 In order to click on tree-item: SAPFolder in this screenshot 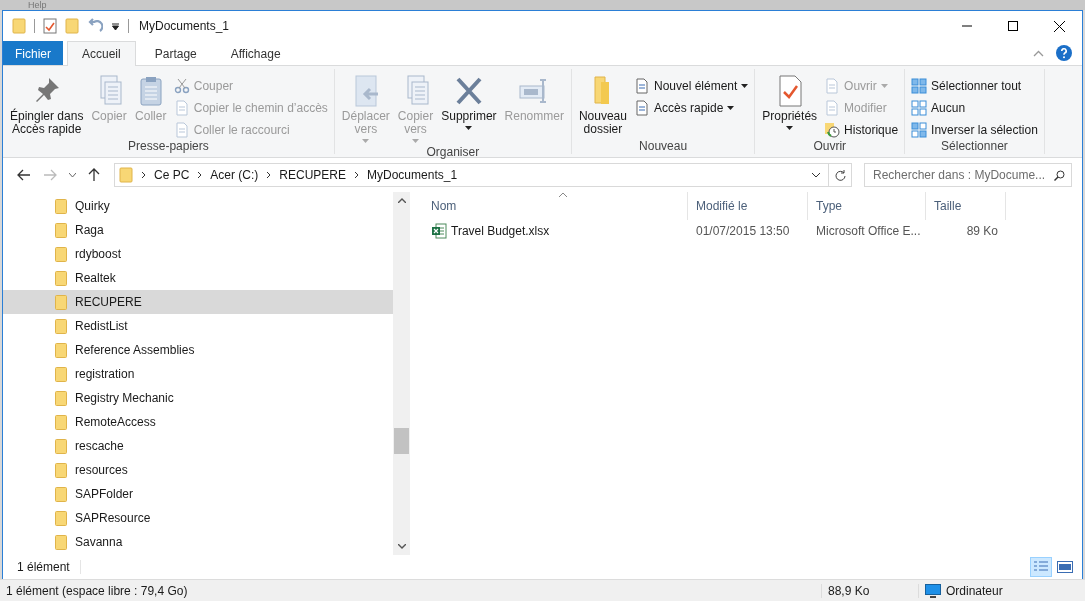, I will do `click(198, 494)`.